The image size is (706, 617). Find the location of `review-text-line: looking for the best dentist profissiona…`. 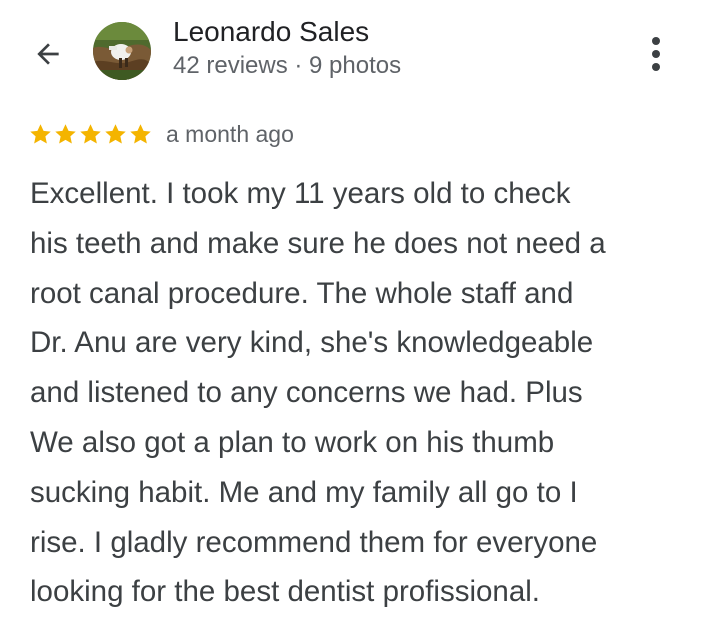

review-text-line: looking for the best dentist profissiona… is located at coordinates (285, 592).